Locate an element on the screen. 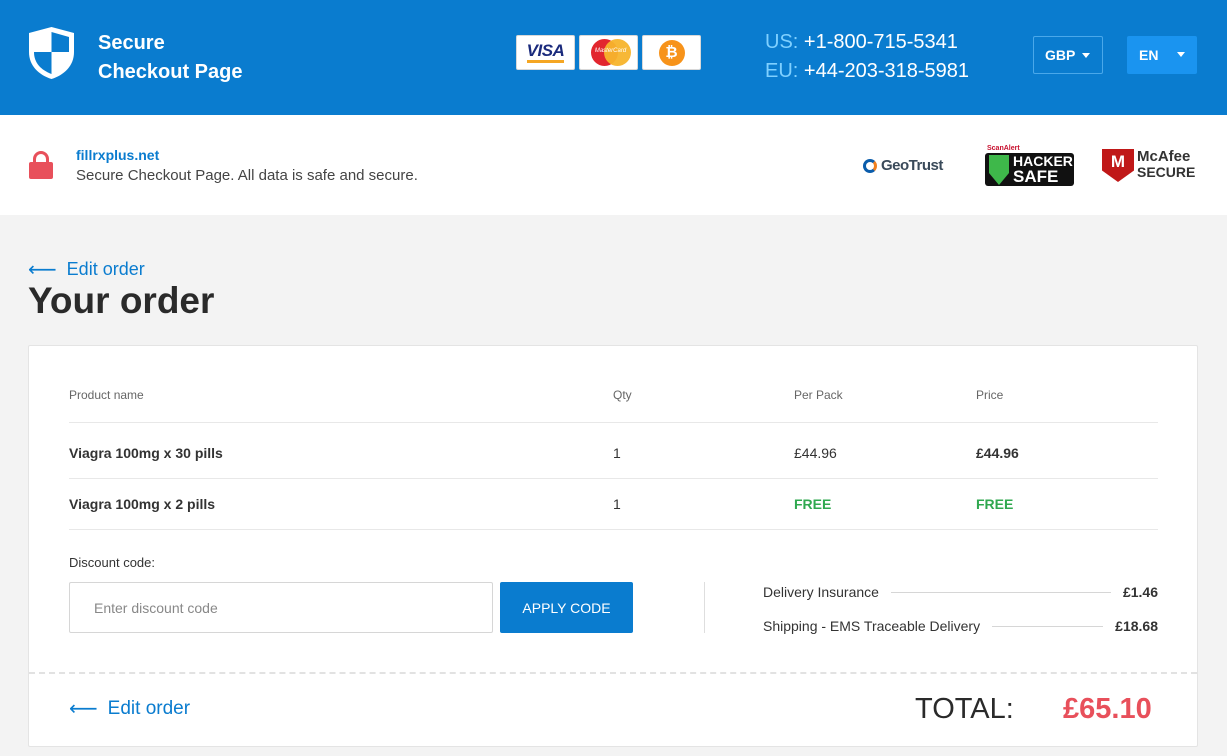  shield-logo-icon is located at coordinates (51, 53).